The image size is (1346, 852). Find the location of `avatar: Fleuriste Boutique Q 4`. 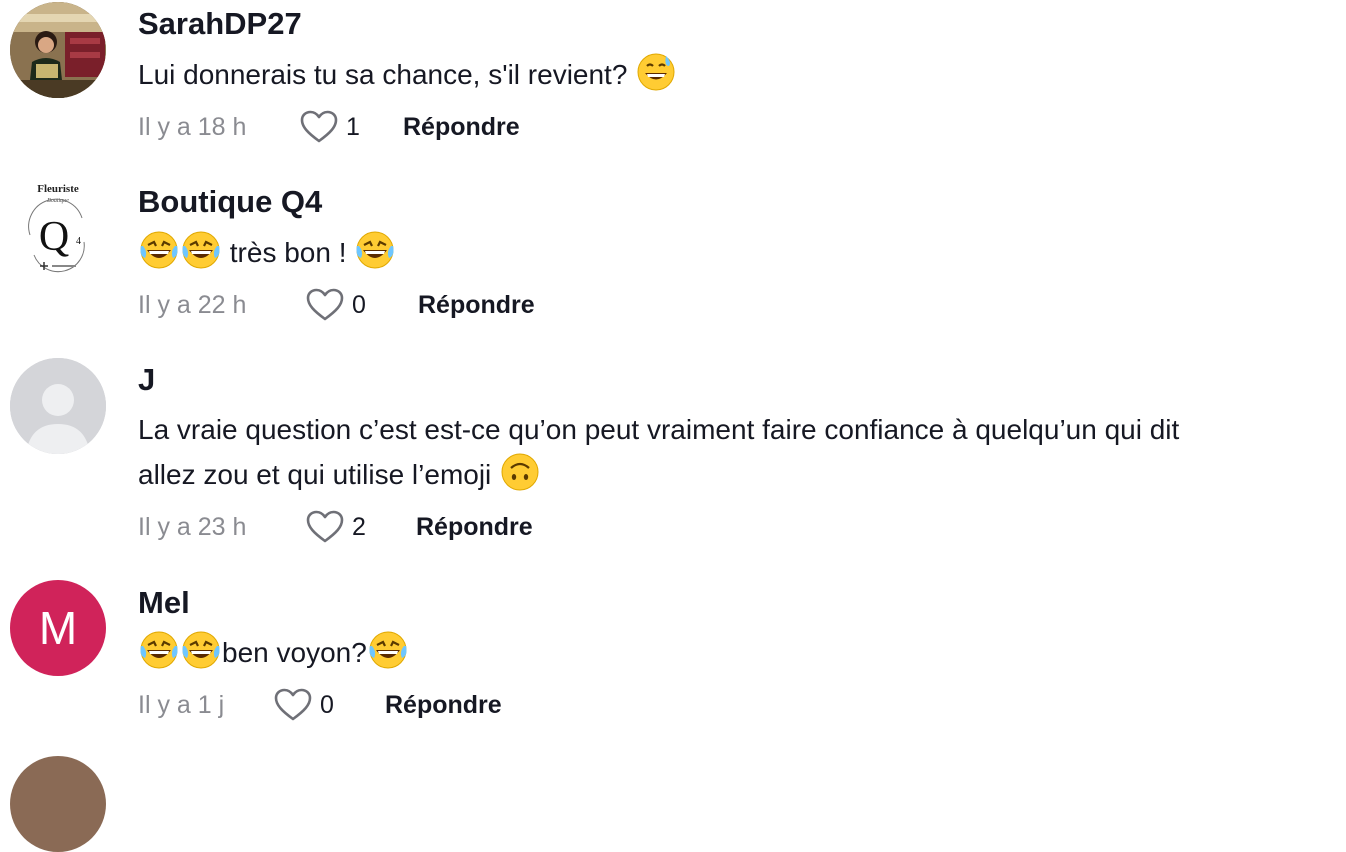

avatar: Fleuriste Boutique Q 4 is located at coordinates (58, 228).